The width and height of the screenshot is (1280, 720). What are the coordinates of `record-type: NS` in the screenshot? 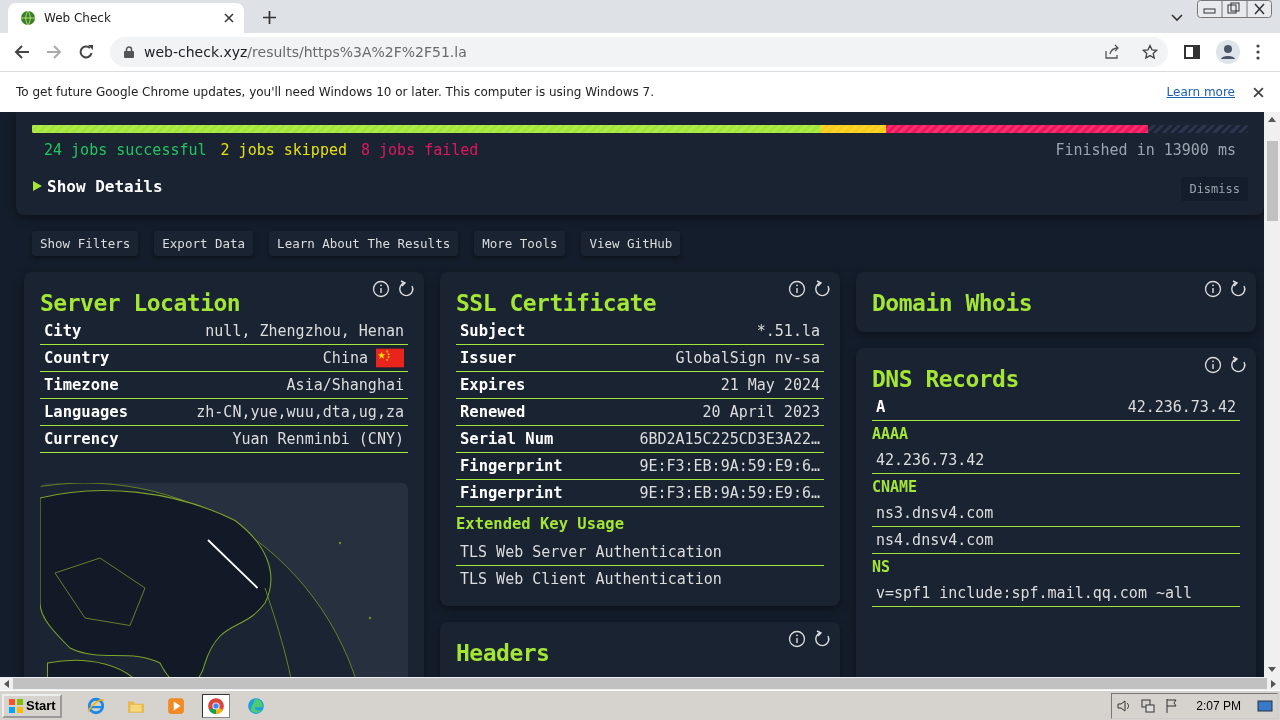 It's located at (882, 567).